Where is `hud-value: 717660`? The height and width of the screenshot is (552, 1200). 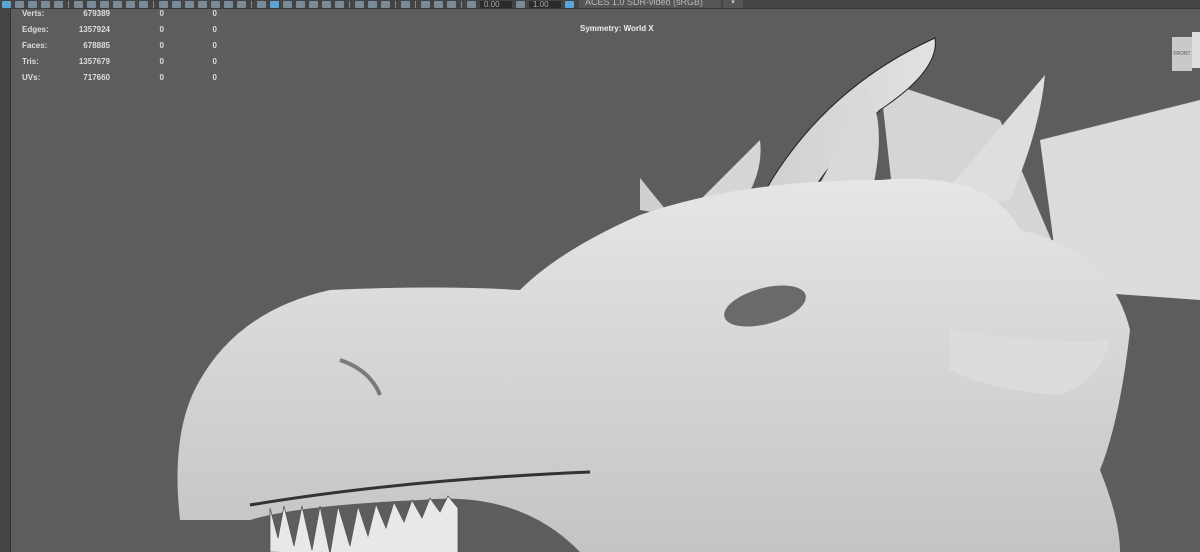
hud-value: 717660 is located at coordinates (96, 77).